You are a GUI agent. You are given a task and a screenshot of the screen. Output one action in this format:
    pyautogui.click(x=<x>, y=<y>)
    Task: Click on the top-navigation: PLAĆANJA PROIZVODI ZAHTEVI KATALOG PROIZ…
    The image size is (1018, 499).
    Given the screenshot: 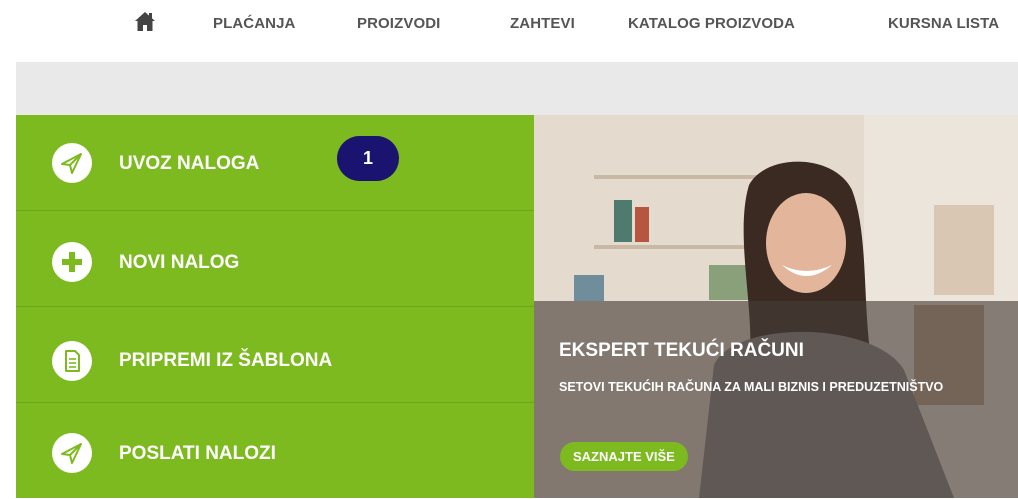 What is the action you would take?
    pyautogui.click(x=509, y=31)
    